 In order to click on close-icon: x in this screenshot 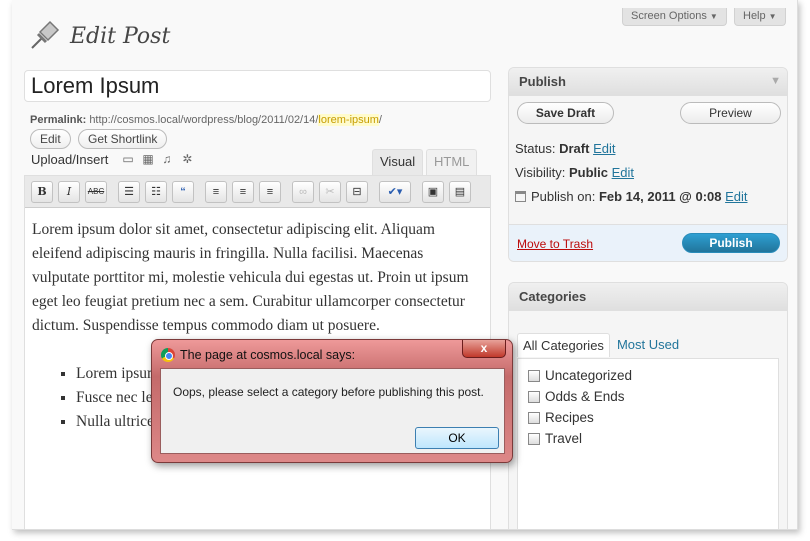, I will do `click(484, 349)`.